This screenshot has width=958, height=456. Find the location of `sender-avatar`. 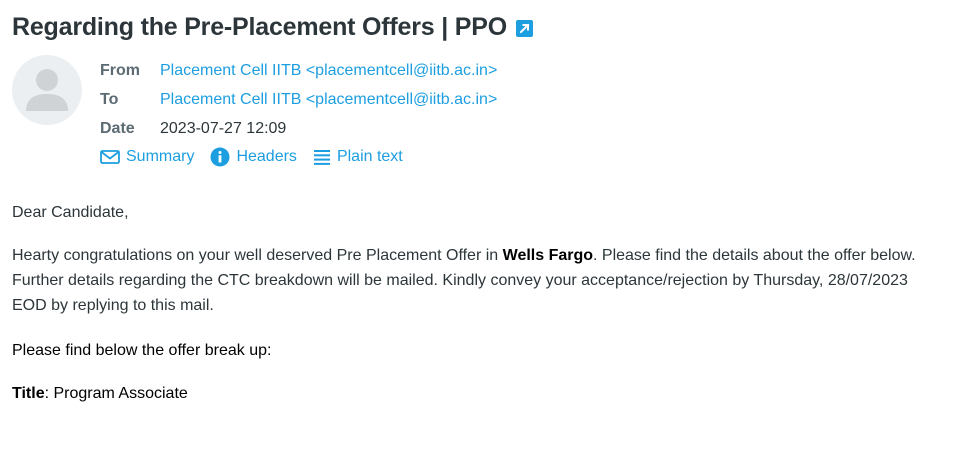

sender-avatar is located at coordinates (47, 90).